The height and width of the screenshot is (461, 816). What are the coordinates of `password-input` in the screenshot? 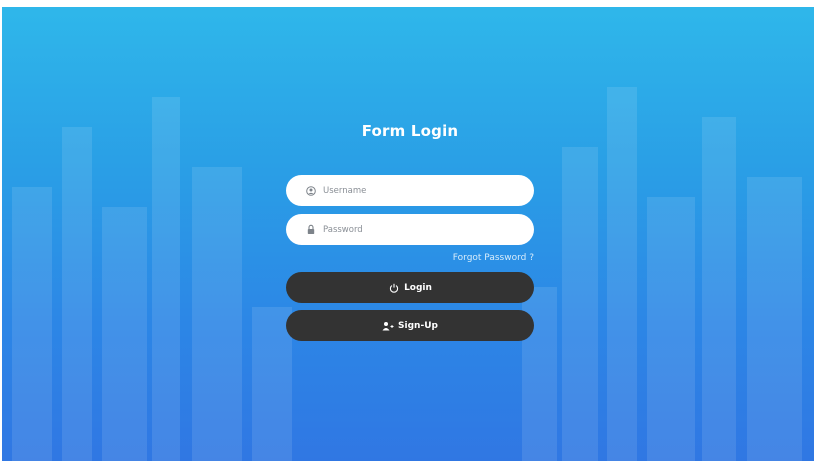 It's located at (423, 229).